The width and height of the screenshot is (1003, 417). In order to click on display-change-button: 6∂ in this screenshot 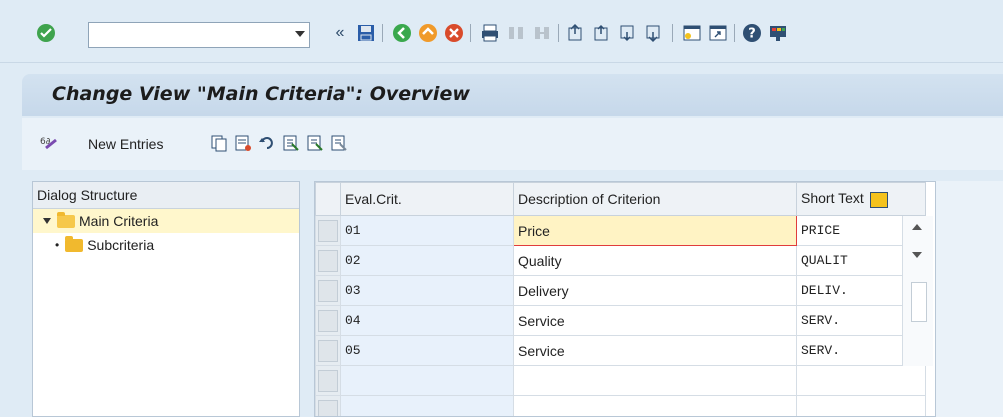, I will do `click(51, 144)`.